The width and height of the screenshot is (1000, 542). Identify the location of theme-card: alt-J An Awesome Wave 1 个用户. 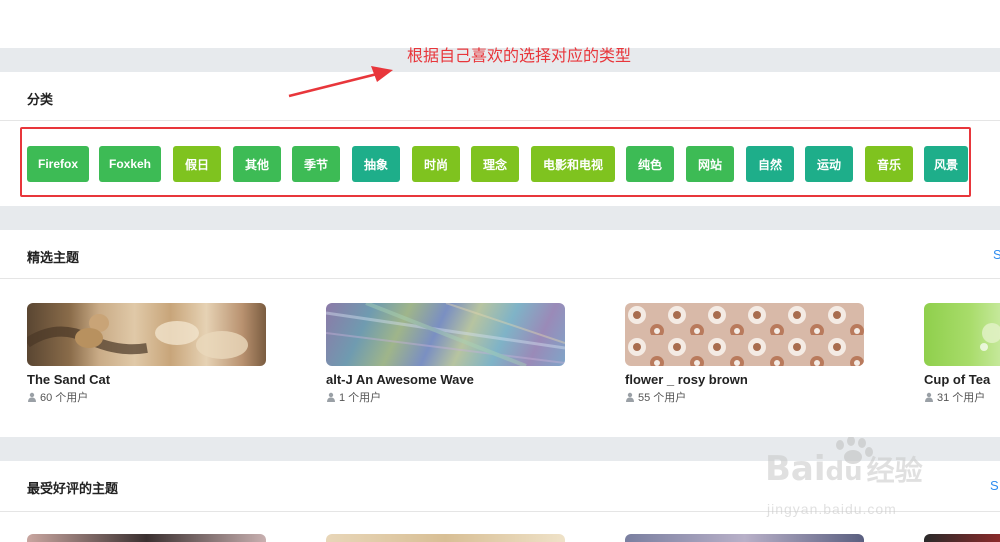
(445, 354).